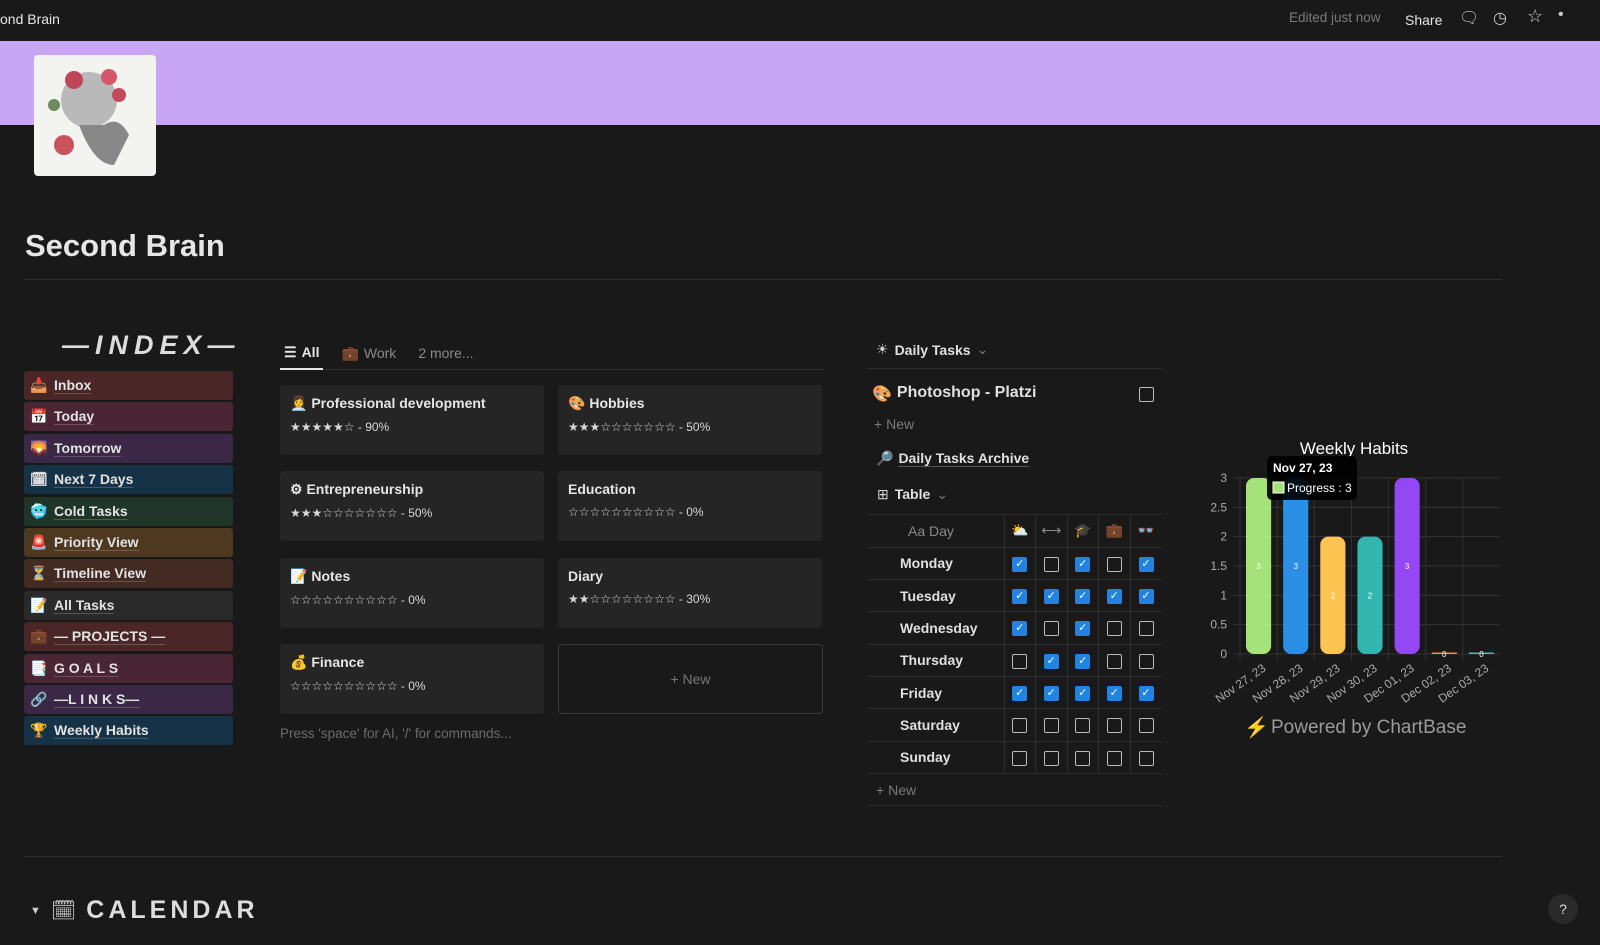 Image resolution: width=1600 pixels, height=945 pixels. Describe the element at coordinates (936, 531) in the screenshot. I see `day-column-header: Aa Day` at that location.